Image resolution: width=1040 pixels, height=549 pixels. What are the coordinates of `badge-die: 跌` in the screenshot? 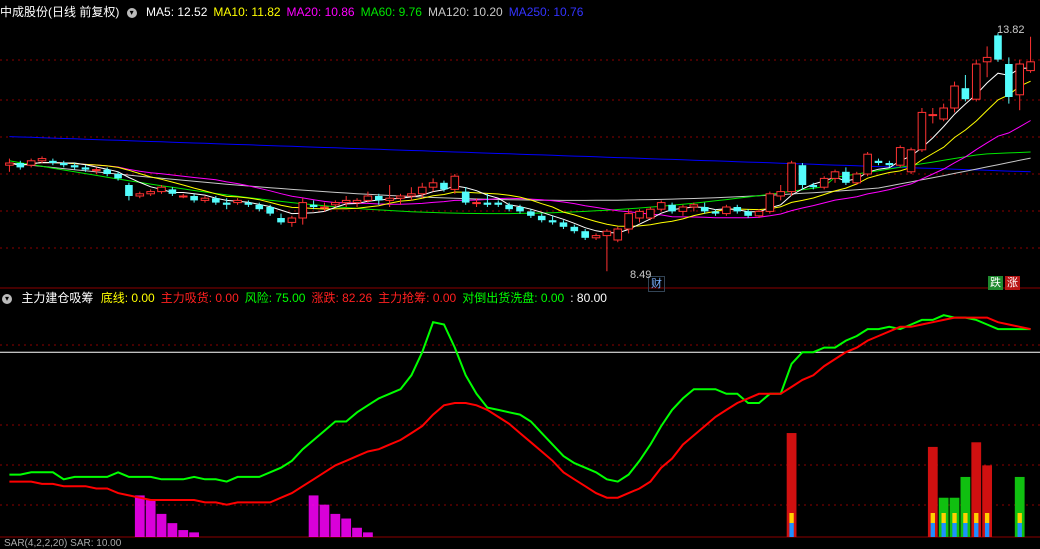 It's located at (995, 283).